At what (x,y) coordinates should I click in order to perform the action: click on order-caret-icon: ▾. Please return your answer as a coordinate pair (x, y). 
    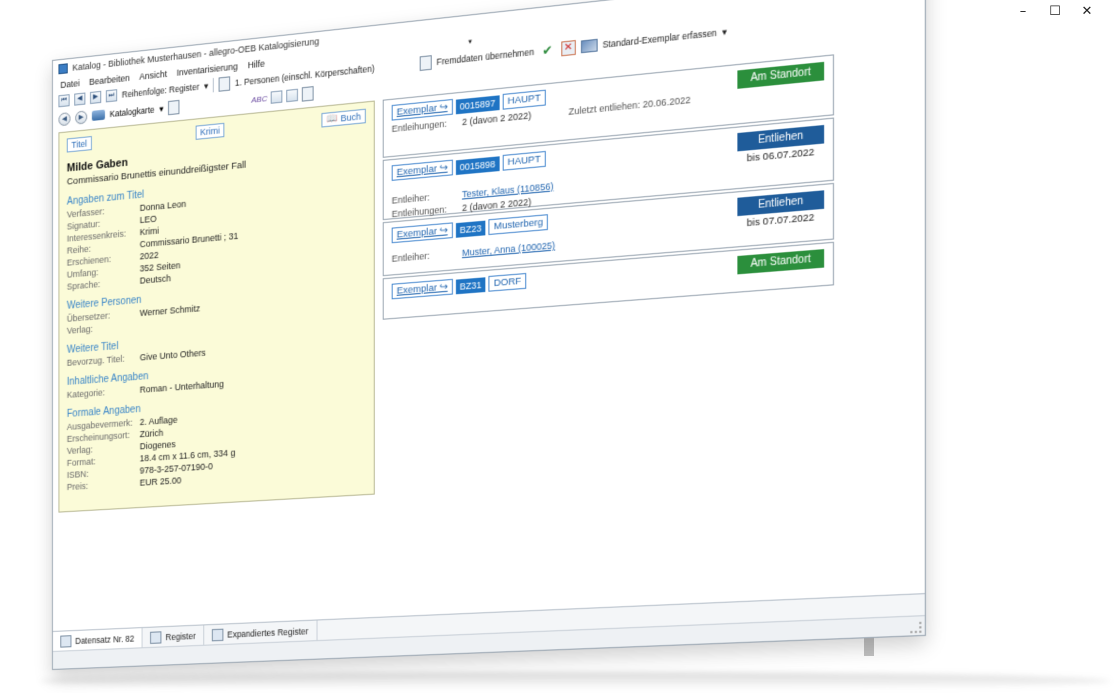
    Looking at the image, I should click on (206, 86).